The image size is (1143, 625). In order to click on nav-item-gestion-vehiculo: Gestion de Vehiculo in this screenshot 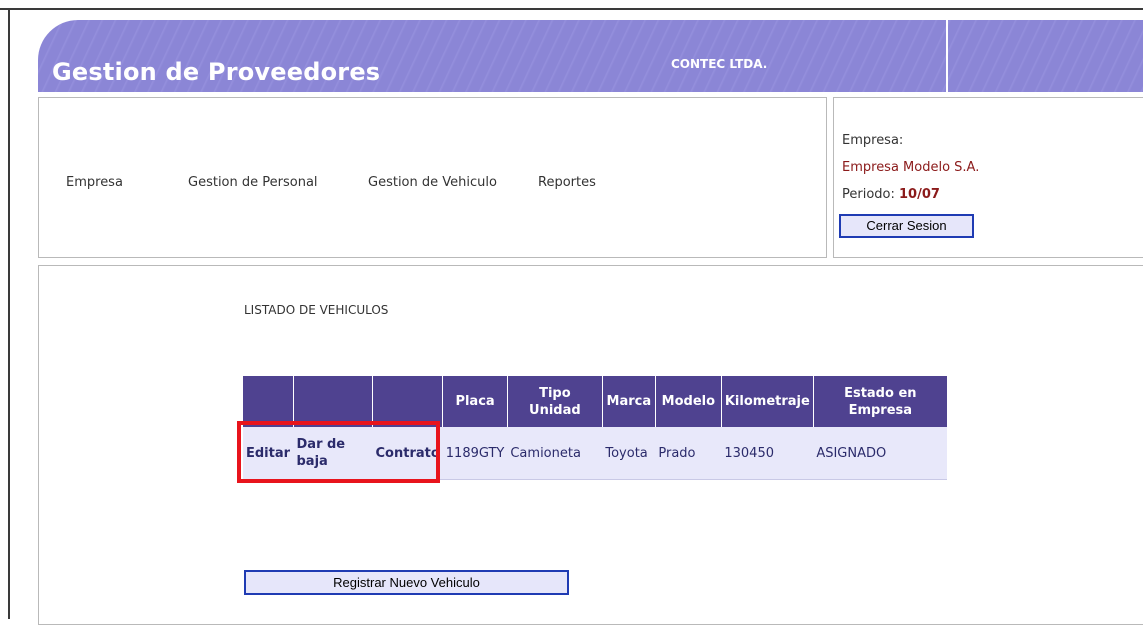, I will do `click(432, 182)`.